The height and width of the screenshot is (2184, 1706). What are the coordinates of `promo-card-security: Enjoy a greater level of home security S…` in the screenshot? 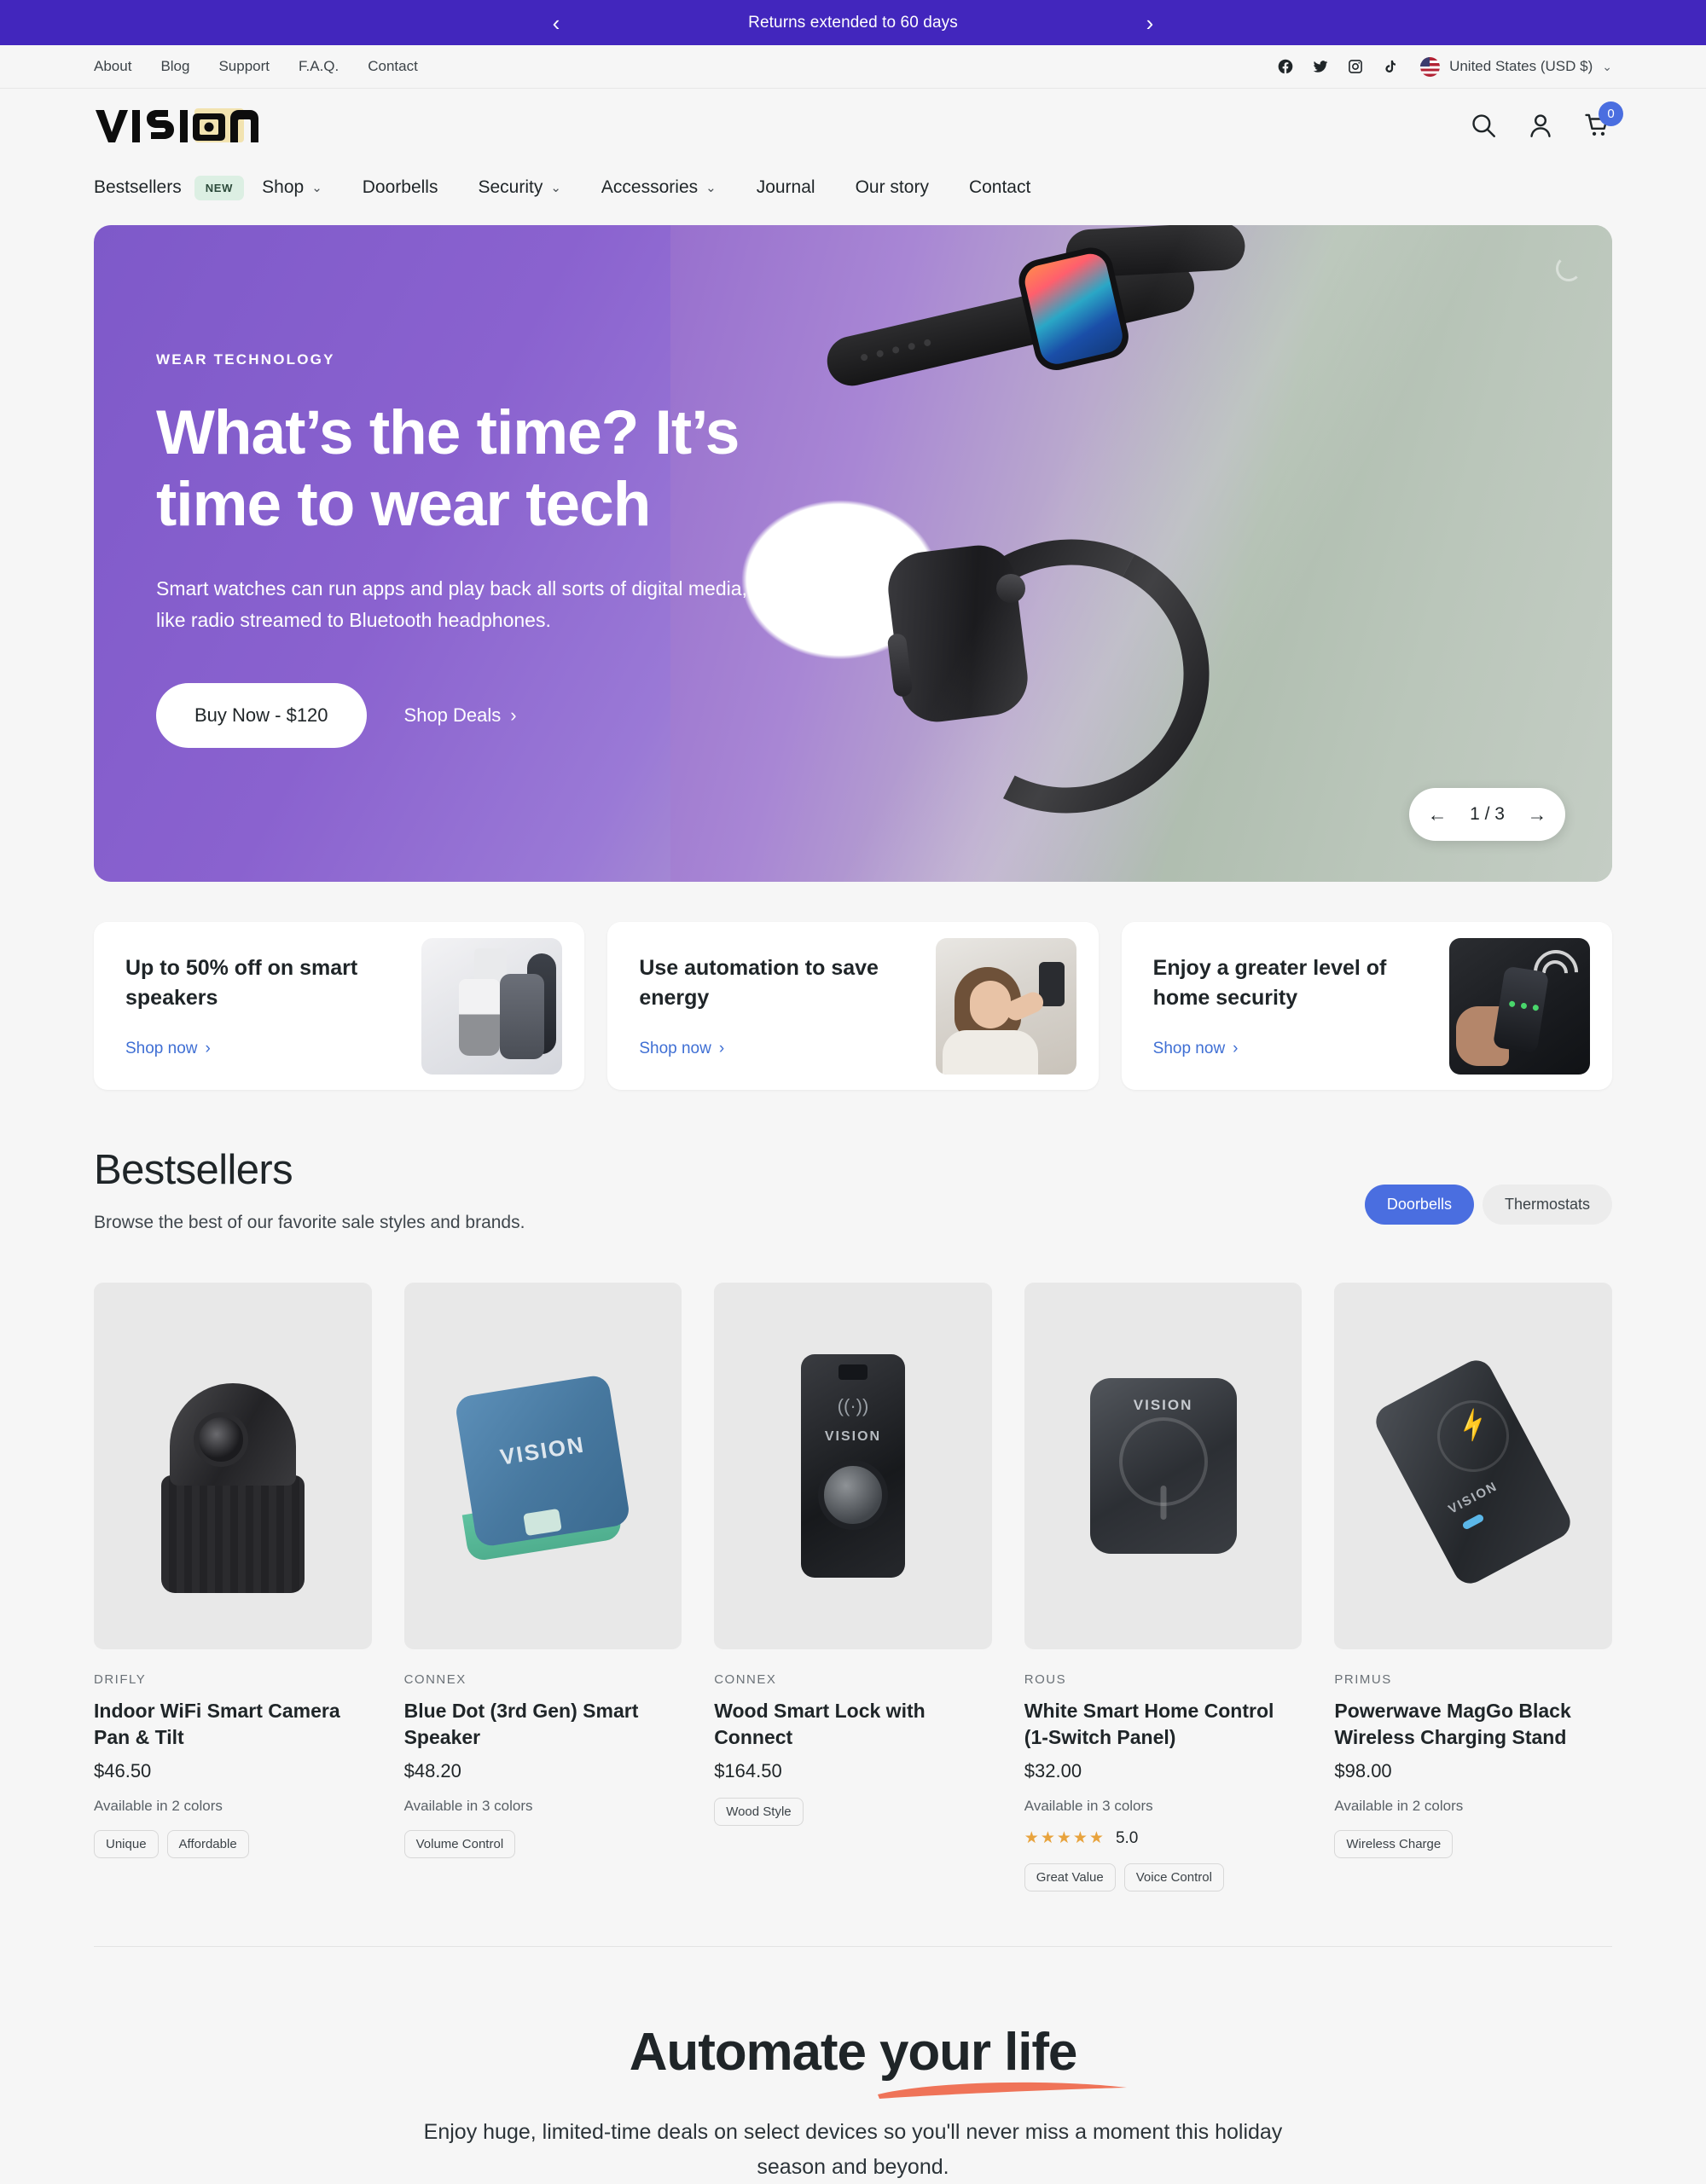 It's located at (1366, 1006).